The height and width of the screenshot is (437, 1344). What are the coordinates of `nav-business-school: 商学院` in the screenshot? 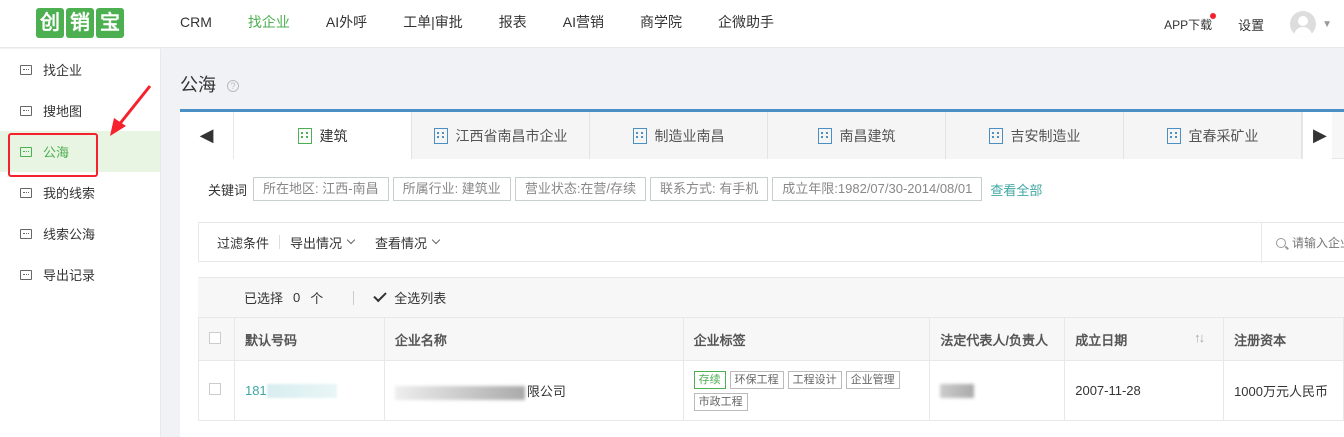 It's located at (661, 24).